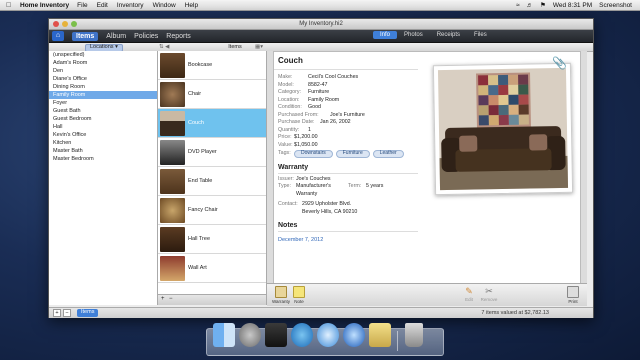  What do you see at coordinates (374, 190) in the screenshot?
I see `field-value: 5 years` at bounding box center [374, 190].